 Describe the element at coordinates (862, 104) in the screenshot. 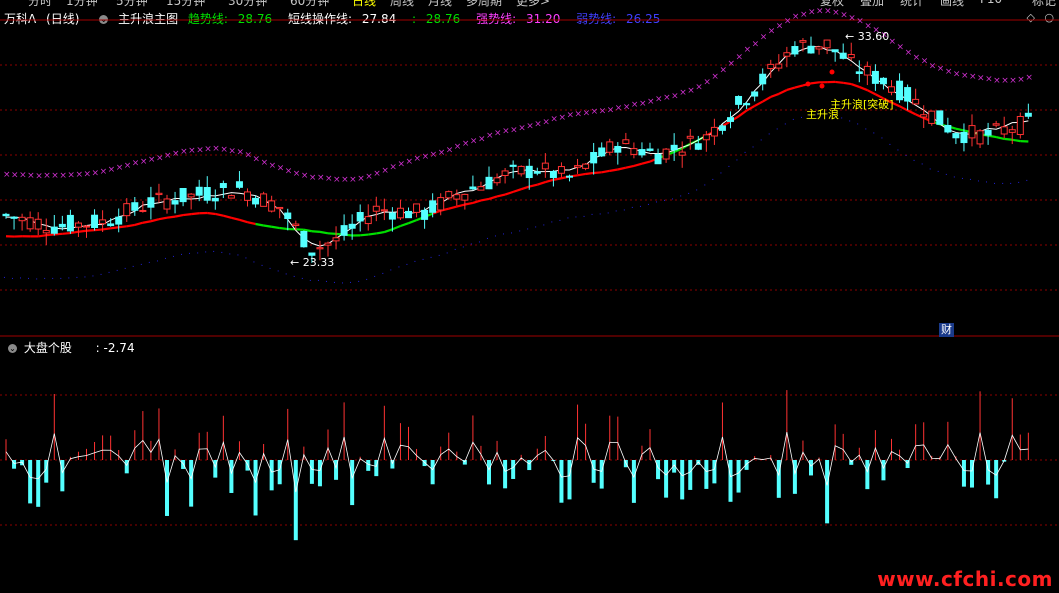

I see `signal-break-label: 主升浪[突破]` at that location.